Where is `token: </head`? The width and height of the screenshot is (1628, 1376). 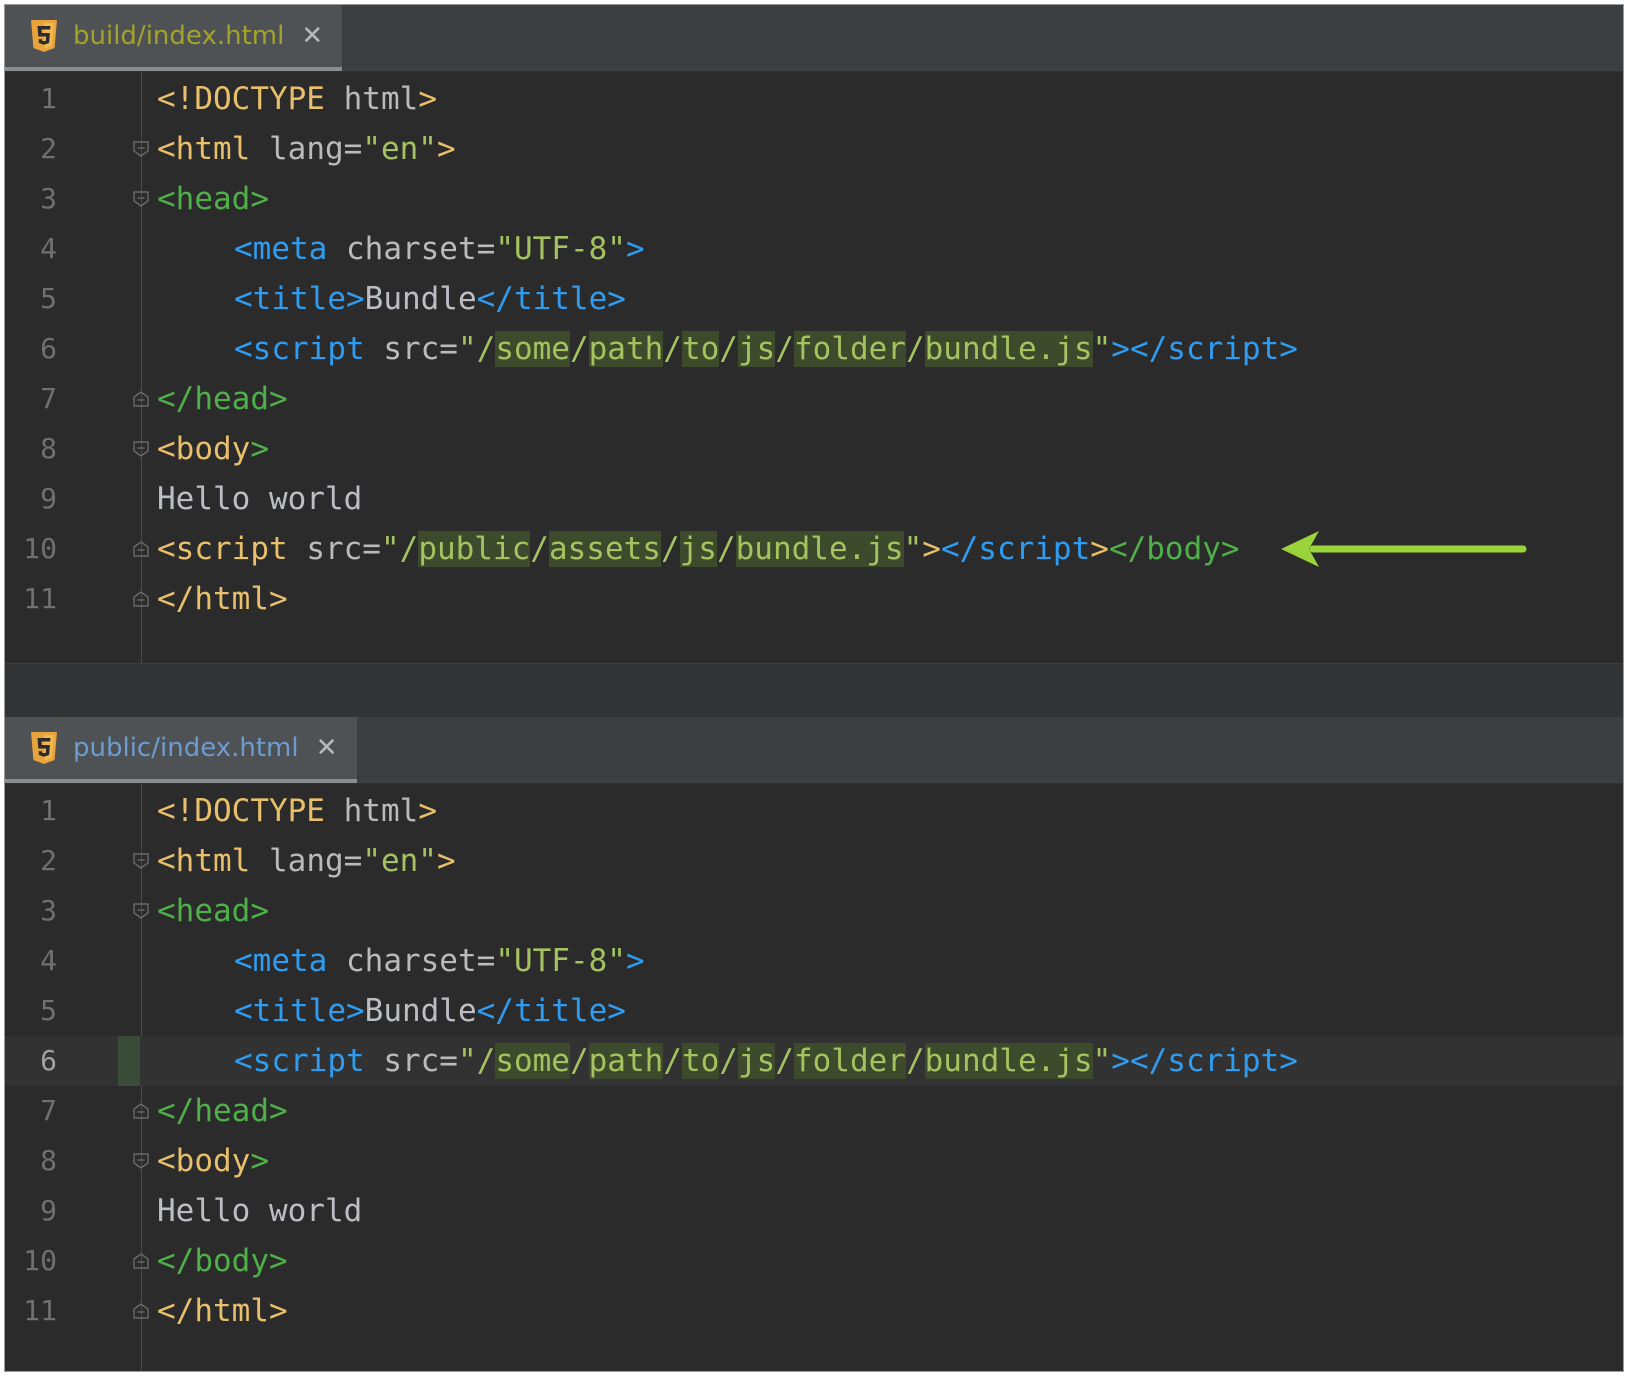
token: </head is located at coordinates (213, 1111).